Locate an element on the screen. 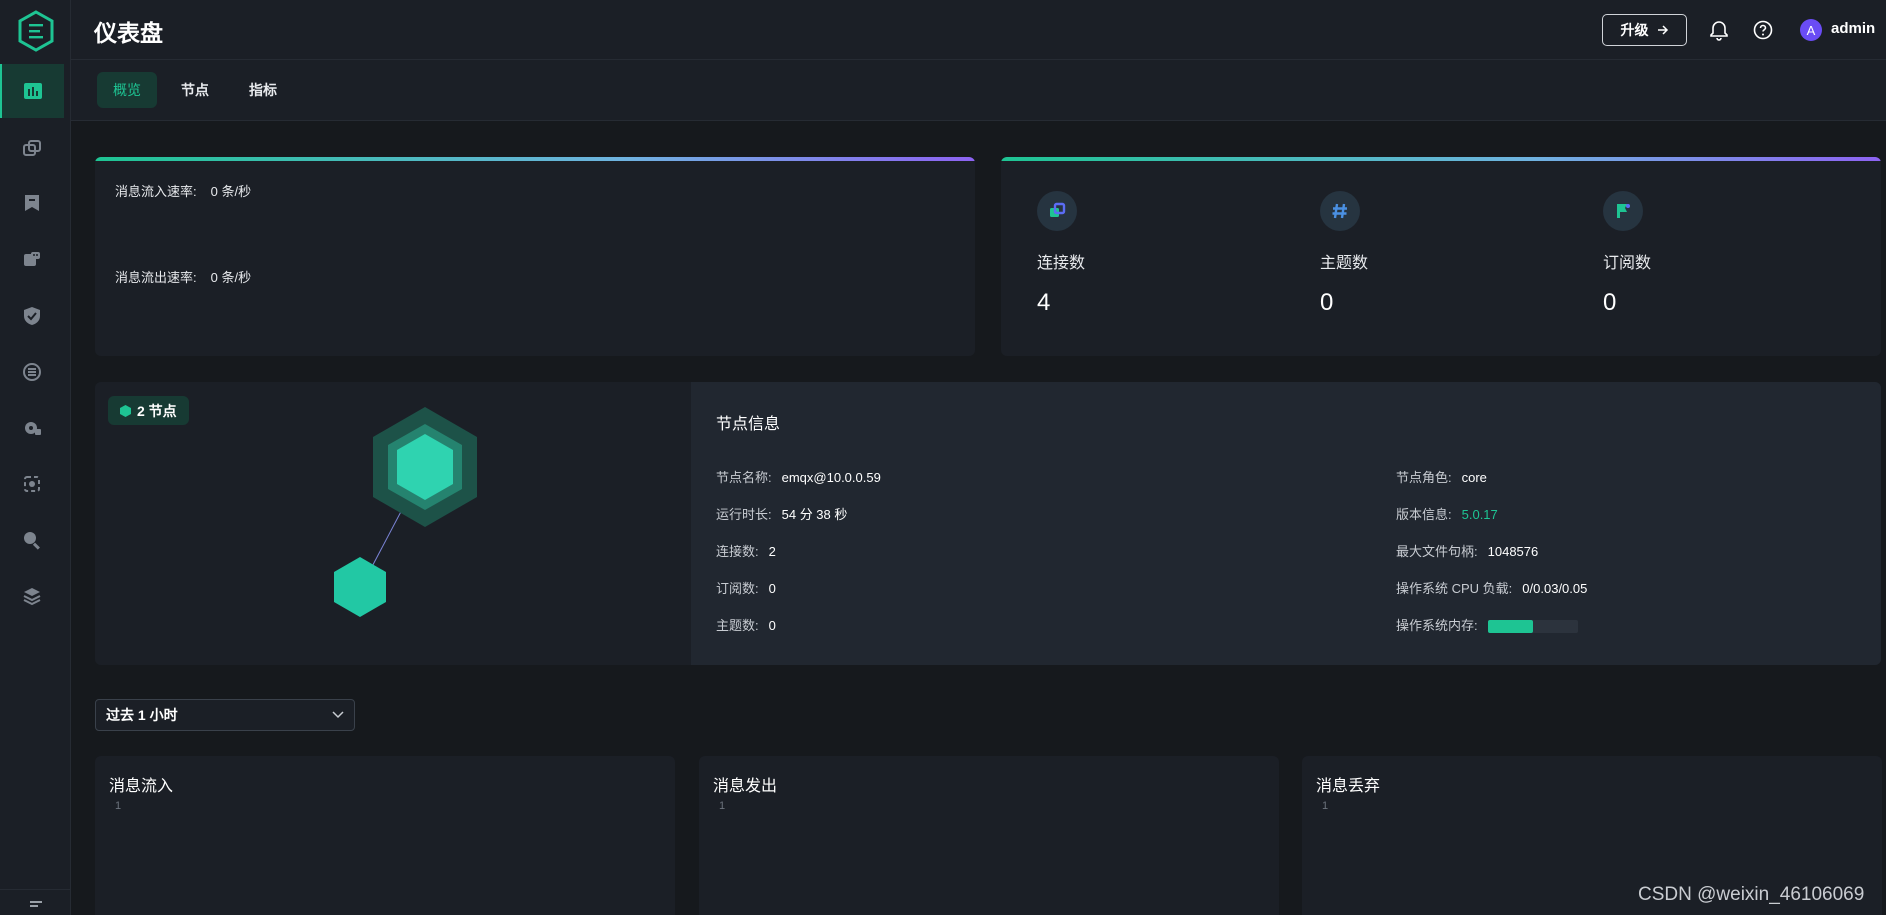  sidebar-item-subscriptions is located at coordinates (32, 203).